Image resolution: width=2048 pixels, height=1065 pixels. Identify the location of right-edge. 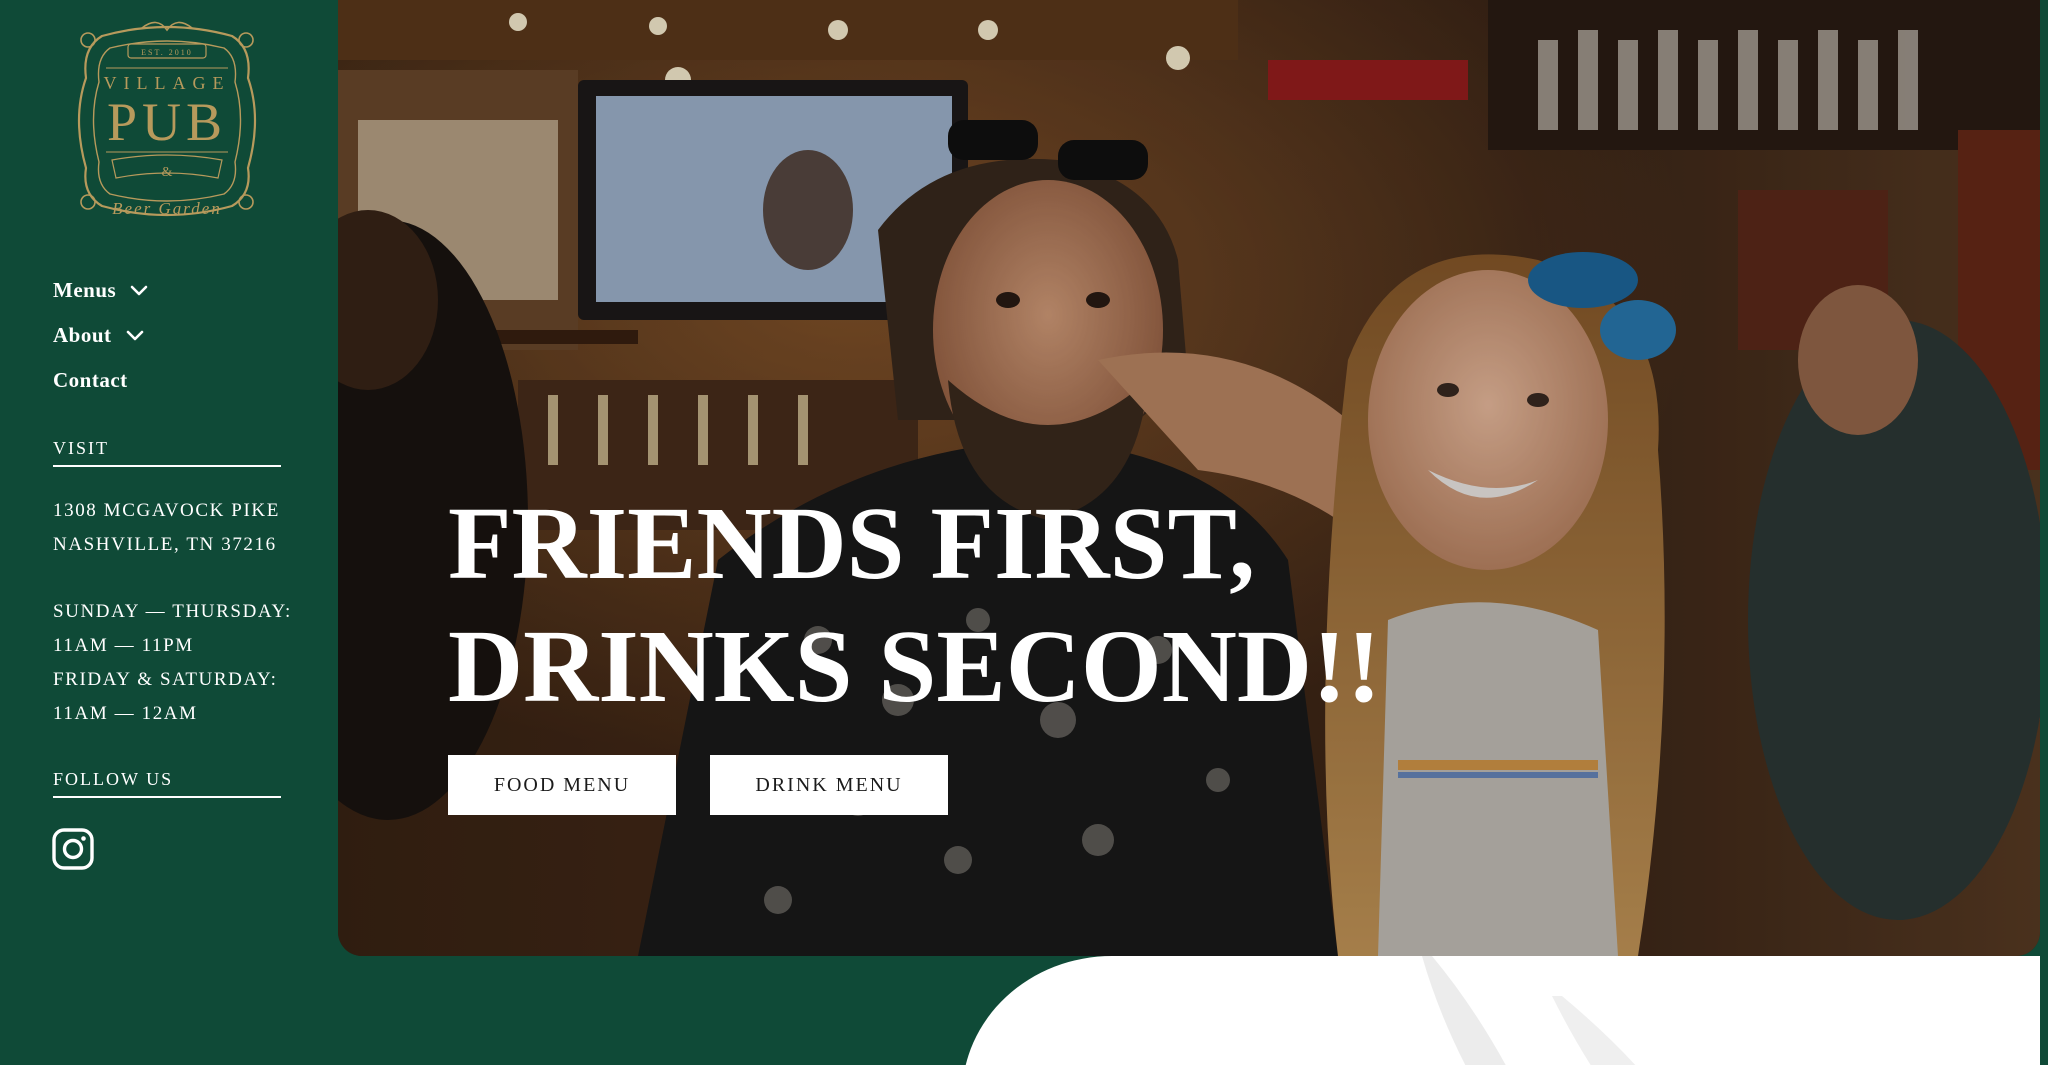
(2044, 532).